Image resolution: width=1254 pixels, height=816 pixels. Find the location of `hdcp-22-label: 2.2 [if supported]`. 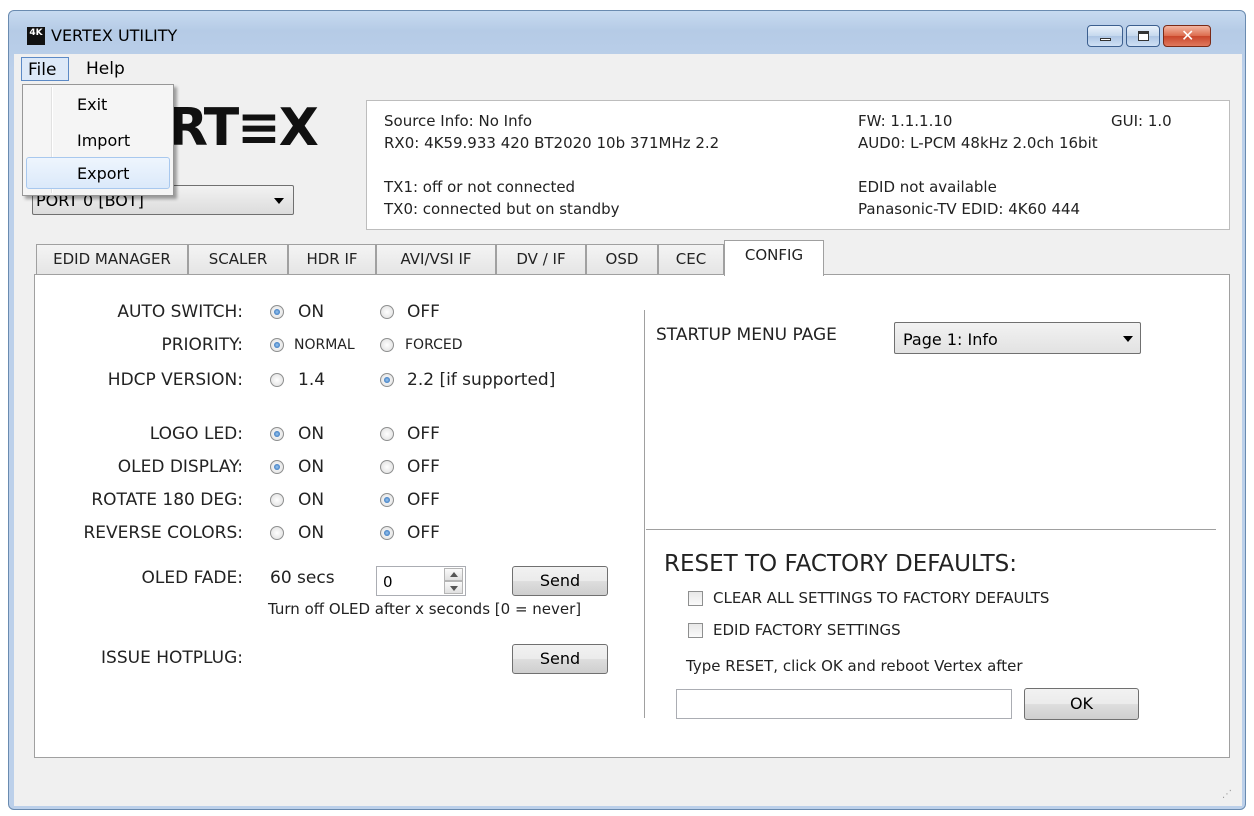

hdcp-22-label: 2.2 [if supported] is located at coordinates (481, 380).